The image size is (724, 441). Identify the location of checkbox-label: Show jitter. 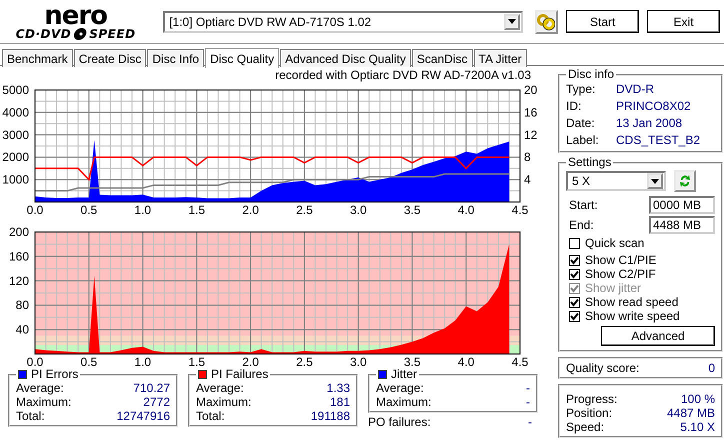
(613, 288).